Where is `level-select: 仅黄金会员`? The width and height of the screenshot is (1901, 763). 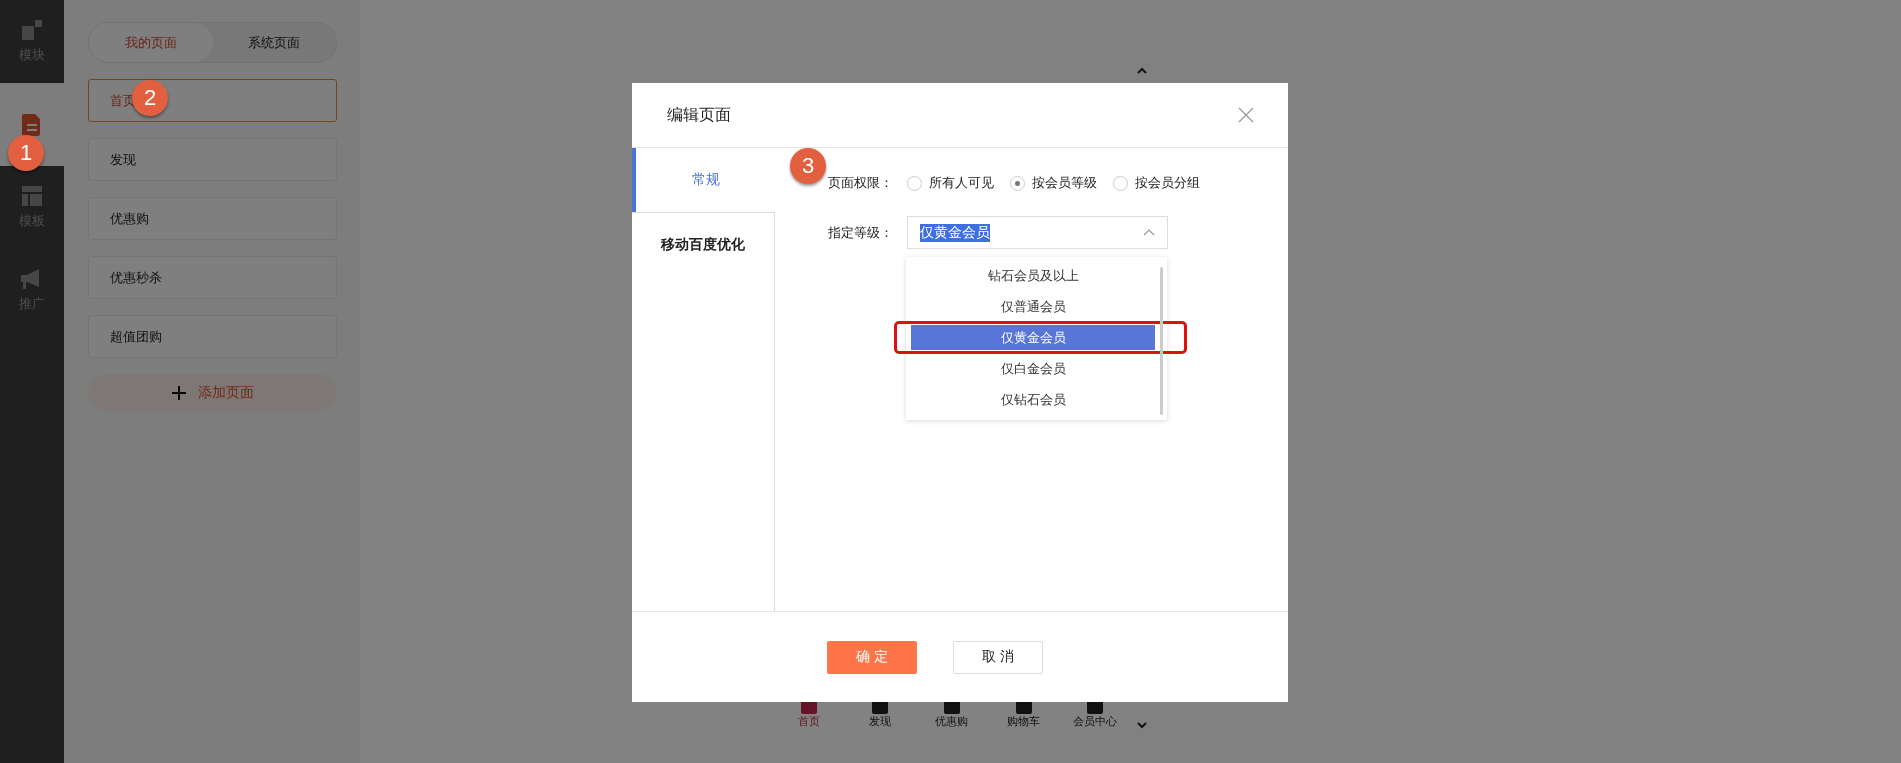 level-select: 仅黄金会员 is located at coordinates (1037, 232).